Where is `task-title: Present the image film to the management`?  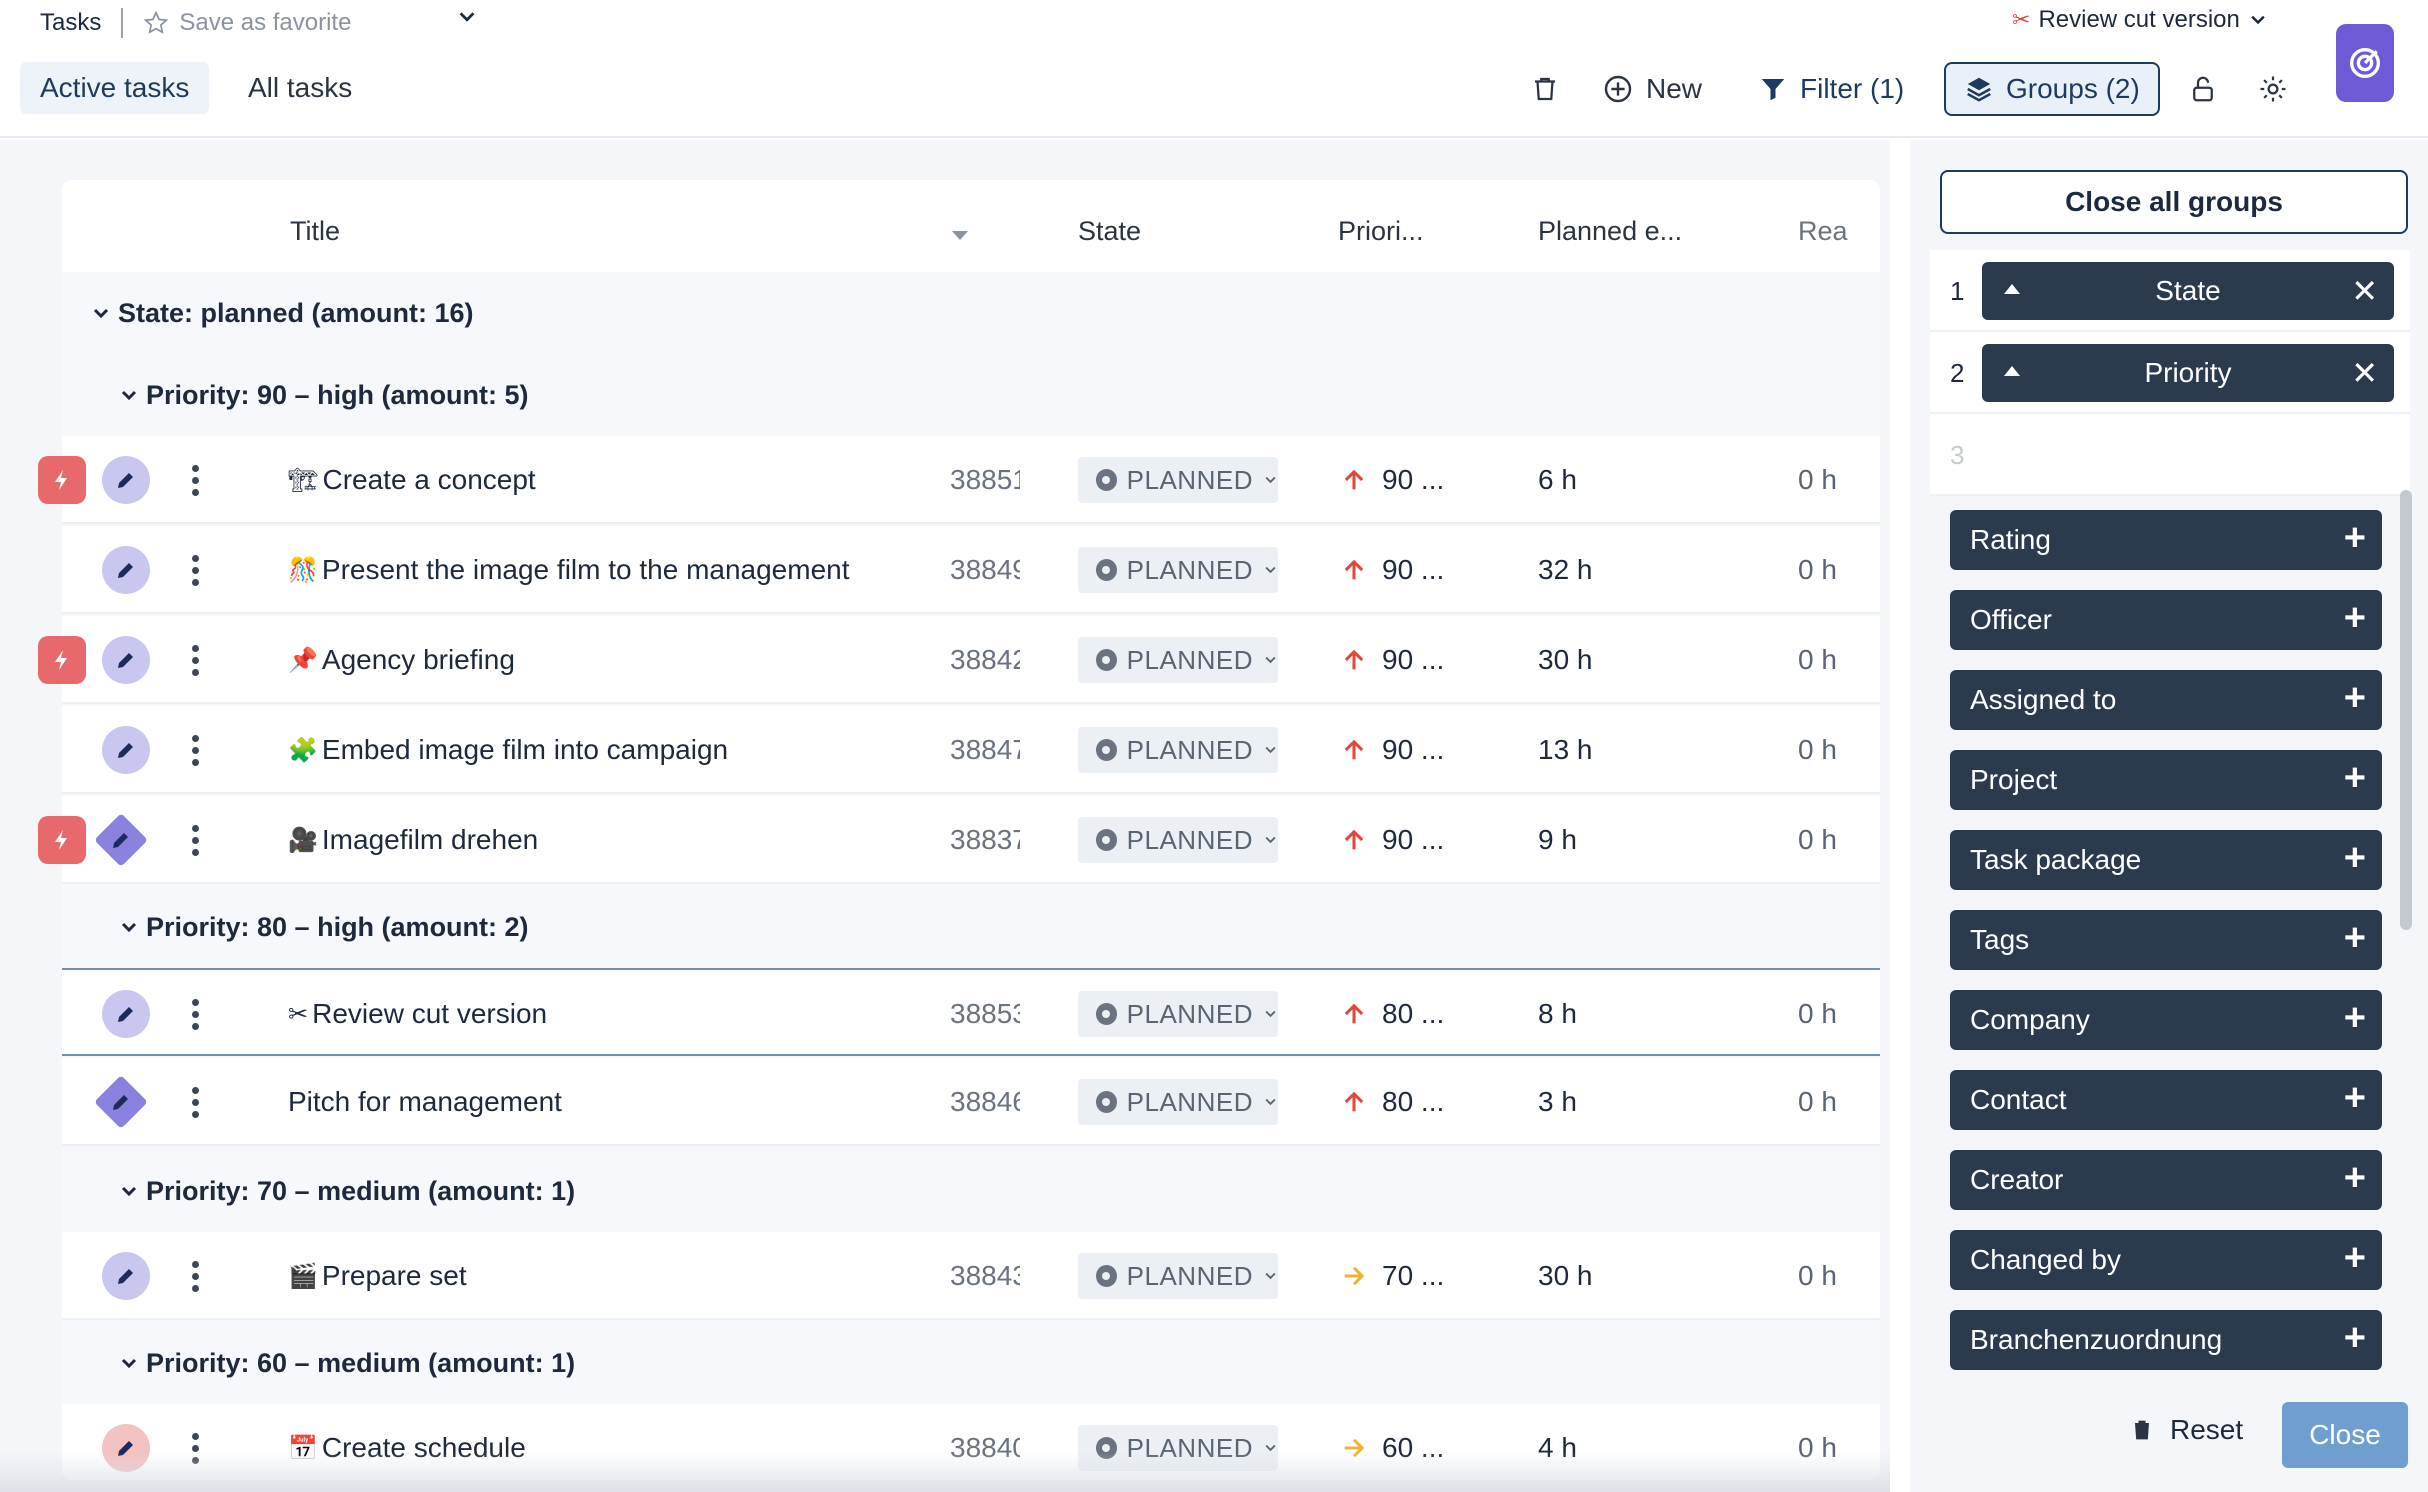
task-title: Present the image film to the management is located at coordinates (586, 570).